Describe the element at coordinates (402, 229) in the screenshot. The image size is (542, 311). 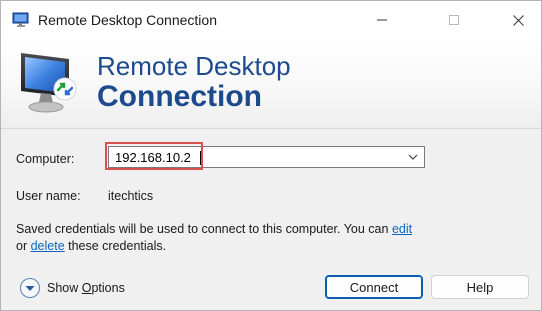
I see `edit-credentials-link: edit` at that location.